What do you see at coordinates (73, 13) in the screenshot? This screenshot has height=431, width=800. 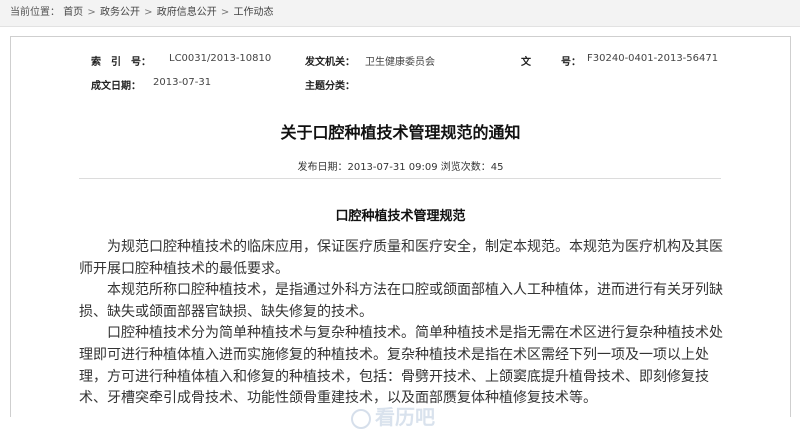 I see `breadcrumb-home-link: 首页` at bounding box center [73, 13].